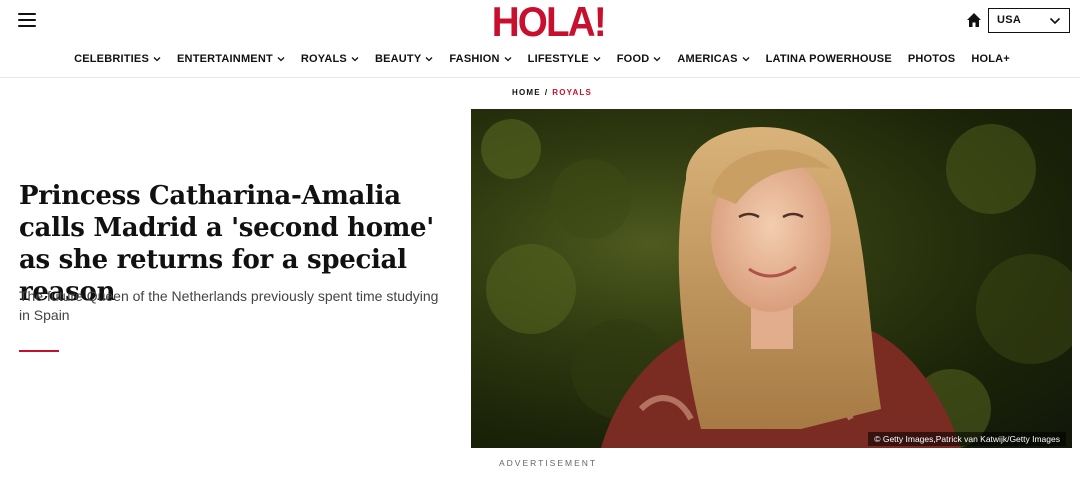 The image size is (1080, 477). I want to click on accent-divider, so click(39, 351).